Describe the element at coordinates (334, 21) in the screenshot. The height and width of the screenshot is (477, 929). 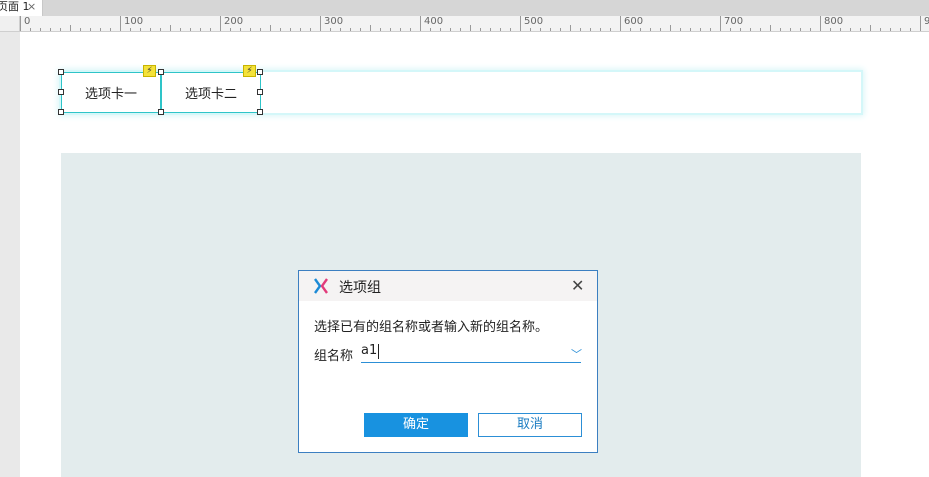
I see `ruler-tick-label: 300` at that location.